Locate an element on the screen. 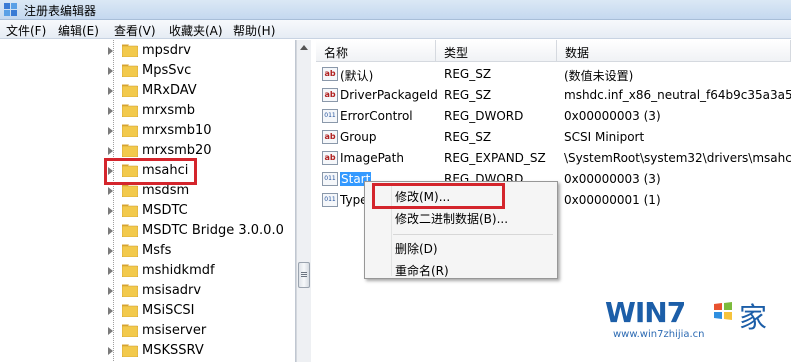 This screenshot has width=791, height=362. menu-view: 查看(V) is located at coordinates (135, 30).